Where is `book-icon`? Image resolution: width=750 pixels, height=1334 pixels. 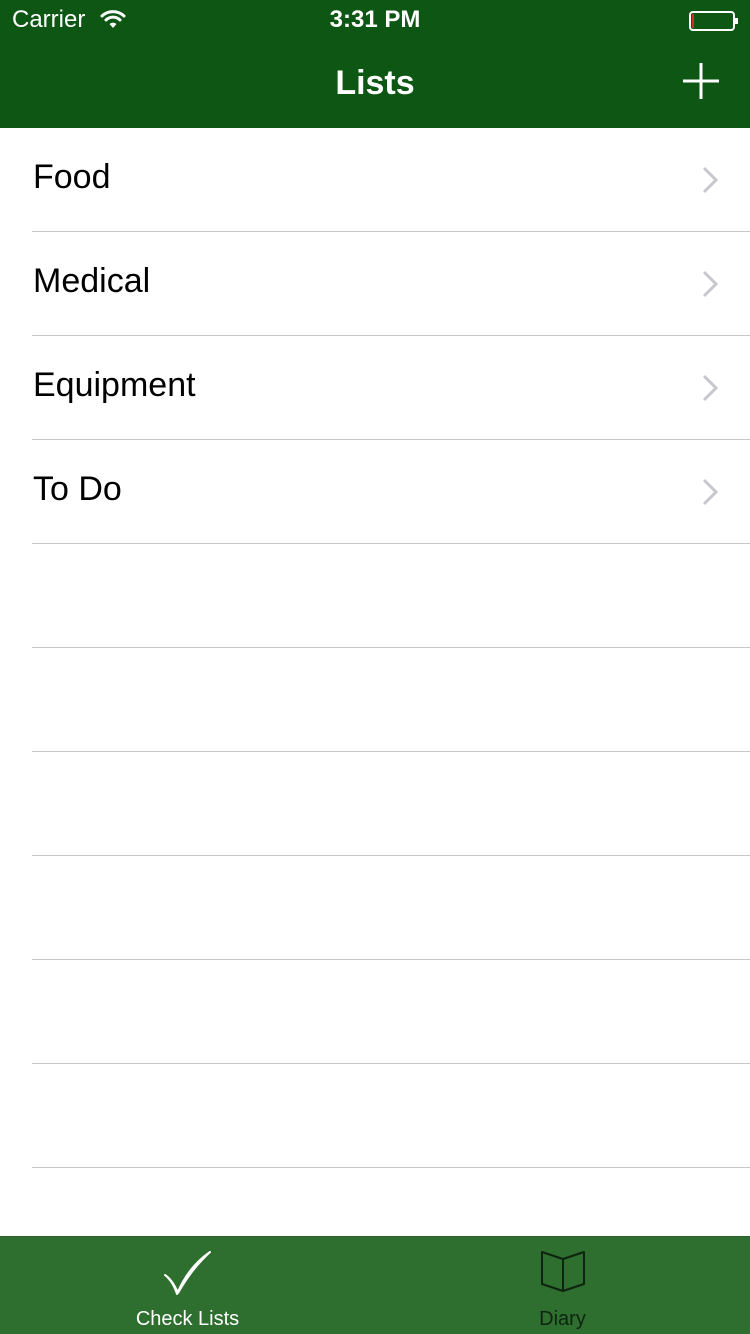 book-icon is located at coordinates (562, 1271).